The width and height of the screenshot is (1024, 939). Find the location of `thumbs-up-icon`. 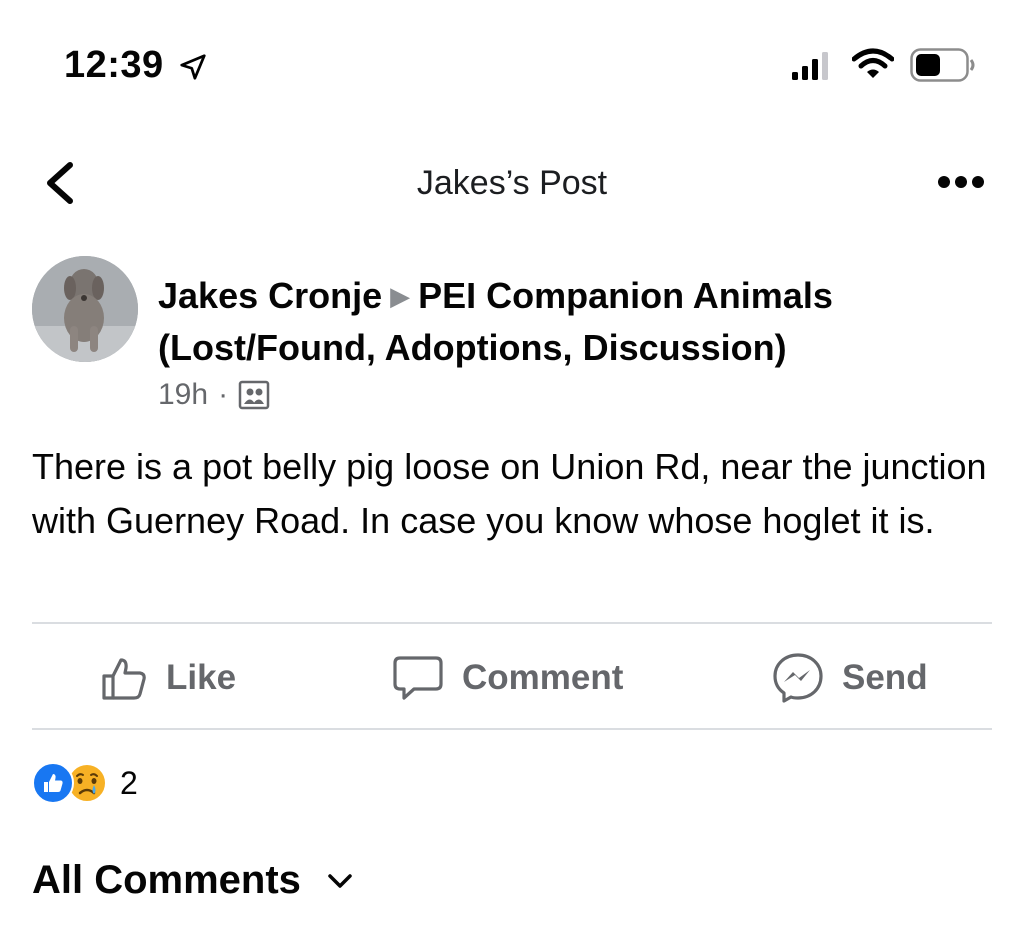

thumbs-up-icon is located at coordinates (124, 679).